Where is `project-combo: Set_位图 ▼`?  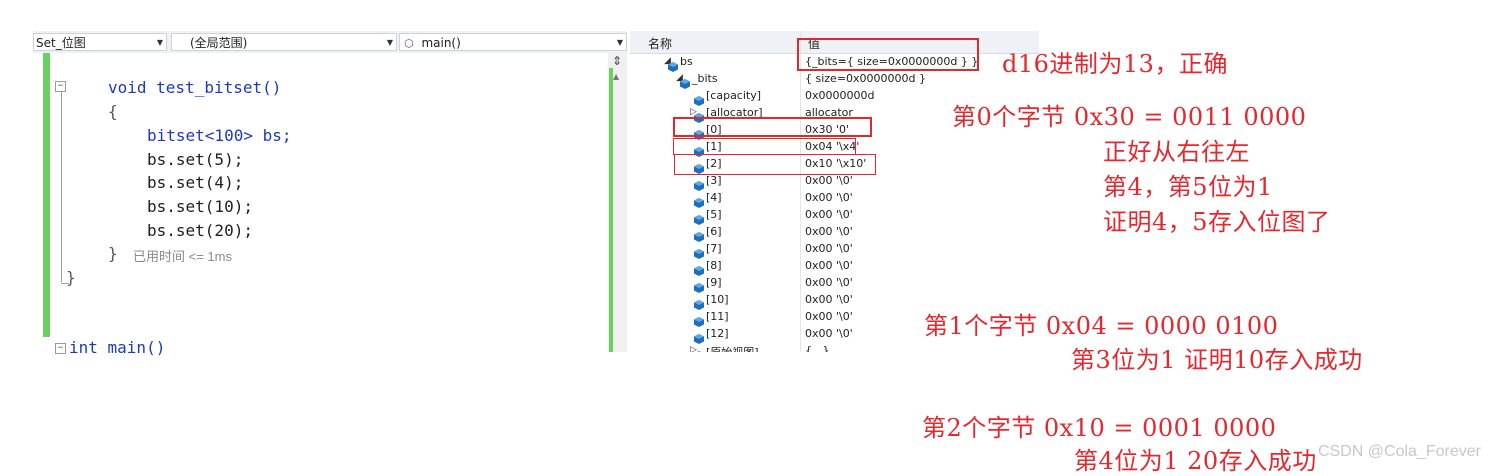
project-combo: Set_位图 ▼ is located at coordinates (100, 42).